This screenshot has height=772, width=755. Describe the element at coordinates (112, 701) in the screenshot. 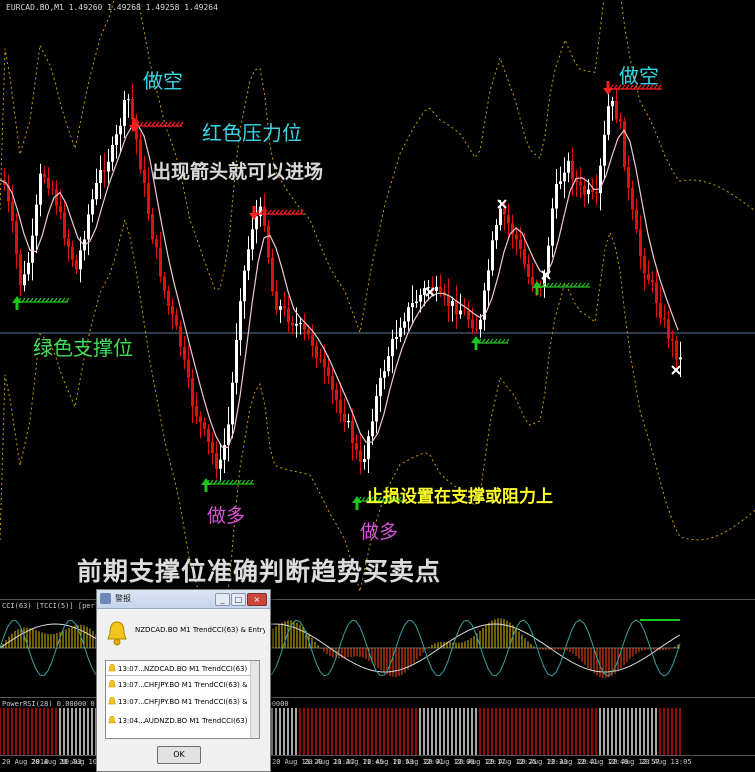

I see `bell-icon` at that location.